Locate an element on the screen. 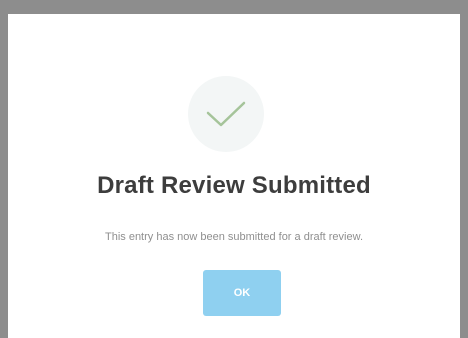 This screenshot has width=468, height=338. ok-button: OK is located at coordinates (242, 293).